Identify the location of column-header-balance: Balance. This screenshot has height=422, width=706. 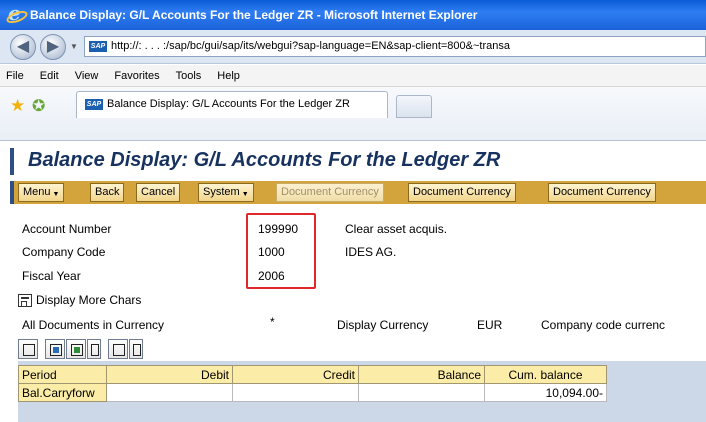
(421, 374).